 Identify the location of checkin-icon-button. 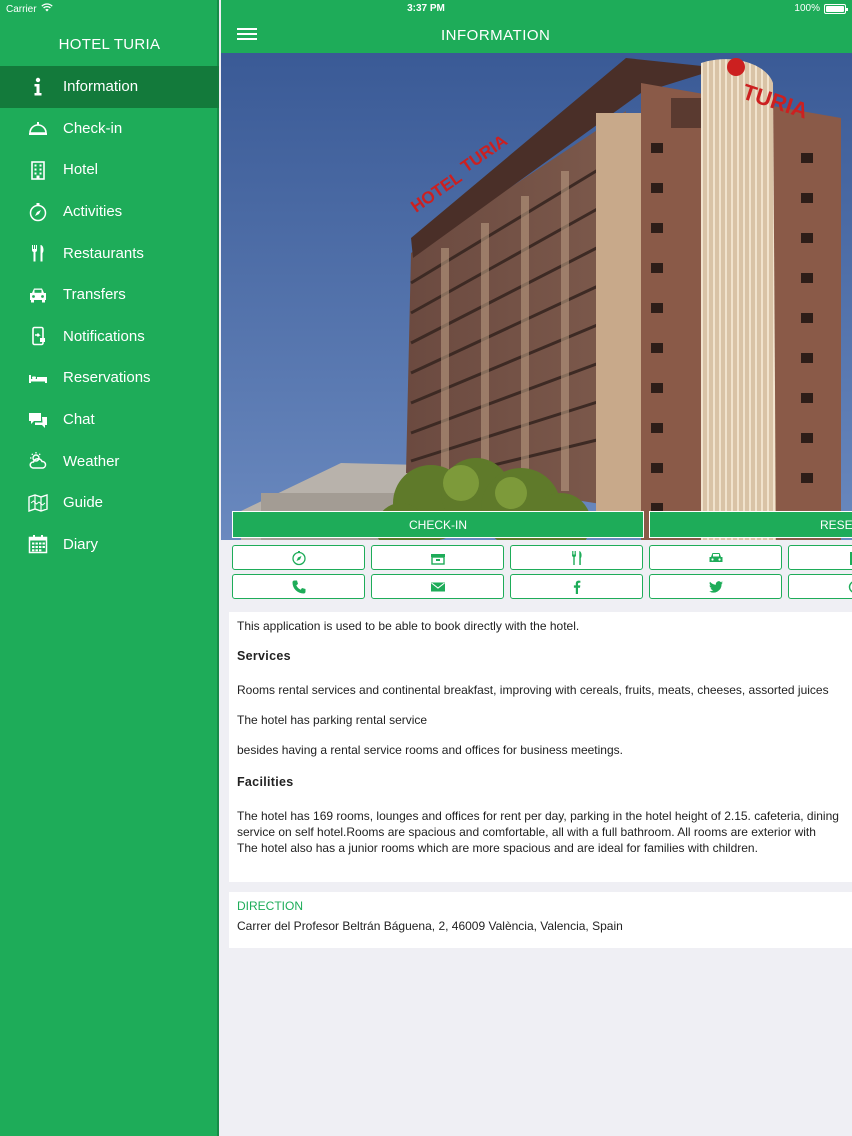
(437, 557).